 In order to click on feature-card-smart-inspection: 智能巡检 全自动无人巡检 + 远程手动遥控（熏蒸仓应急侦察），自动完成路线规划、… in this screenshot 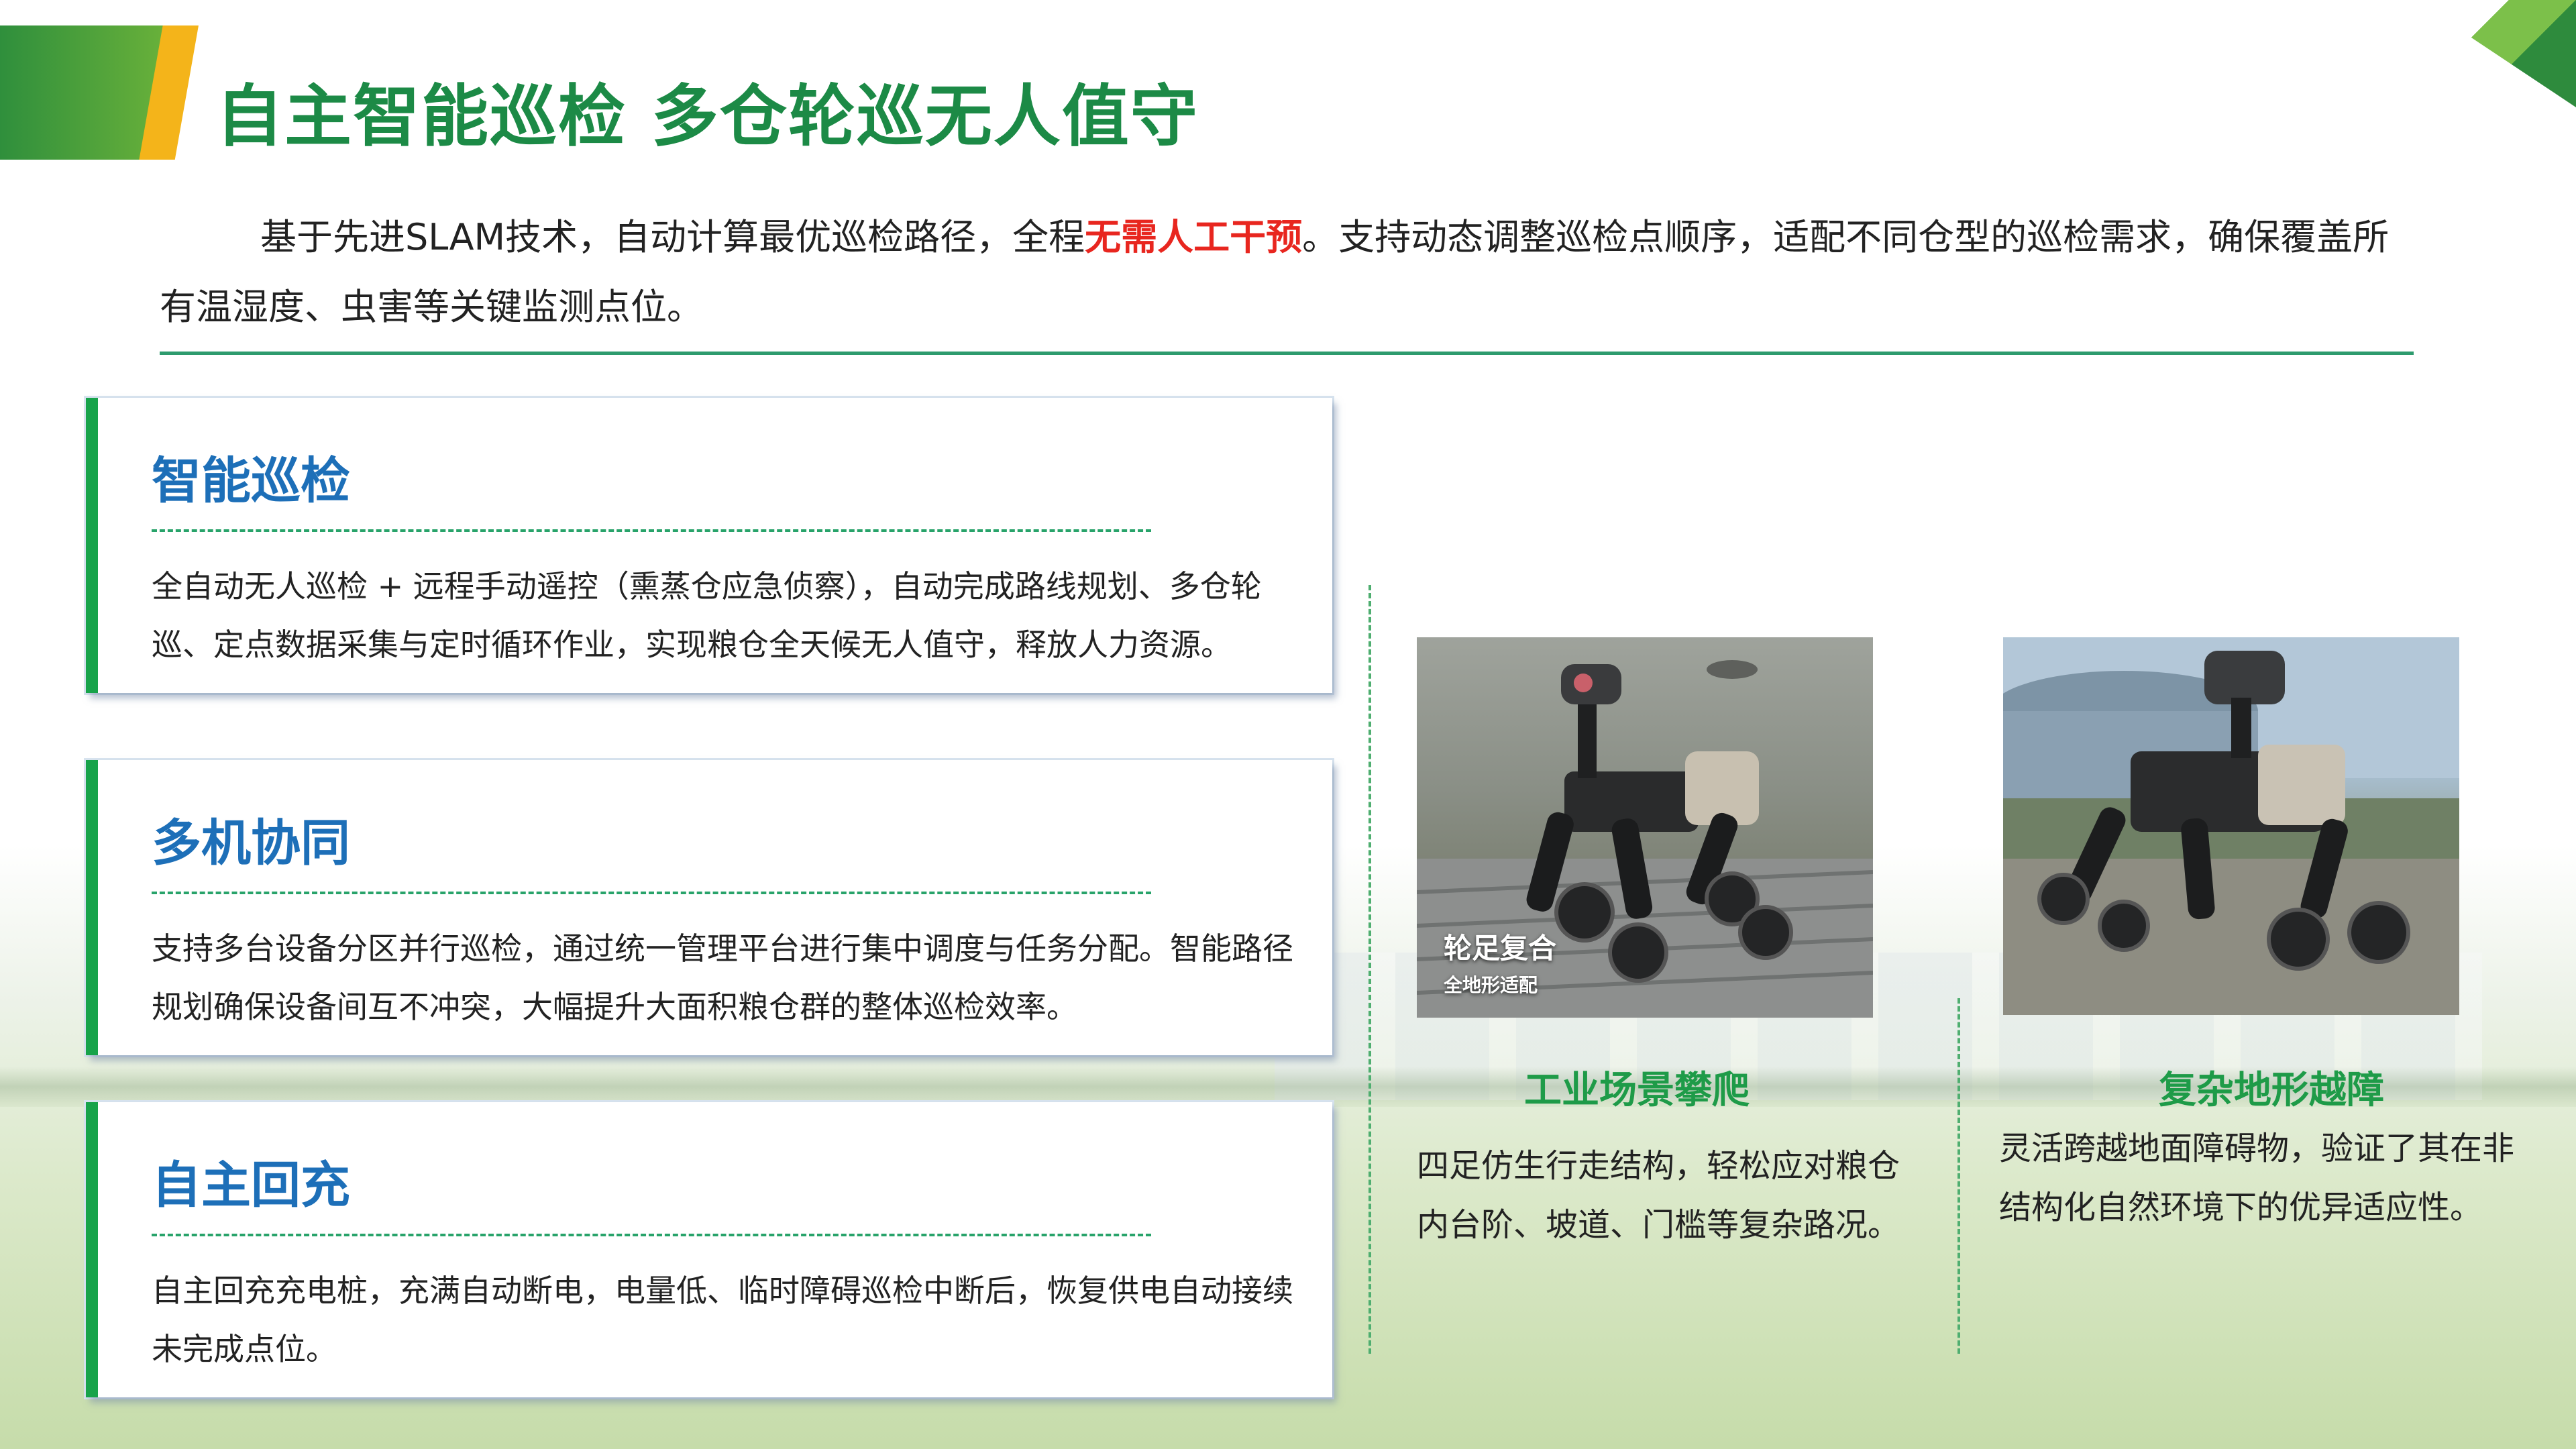, I will do `click(709, 545)`.